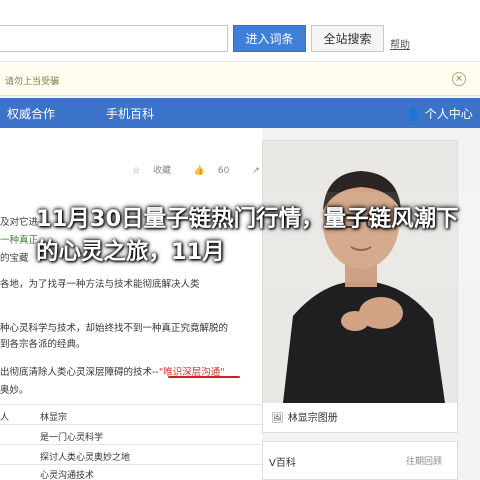 This screenshot has width=480, height=480. Describe the element at coordinates (282, 463) in the screenshot. I see `vbaike-title: V百科` at that location.